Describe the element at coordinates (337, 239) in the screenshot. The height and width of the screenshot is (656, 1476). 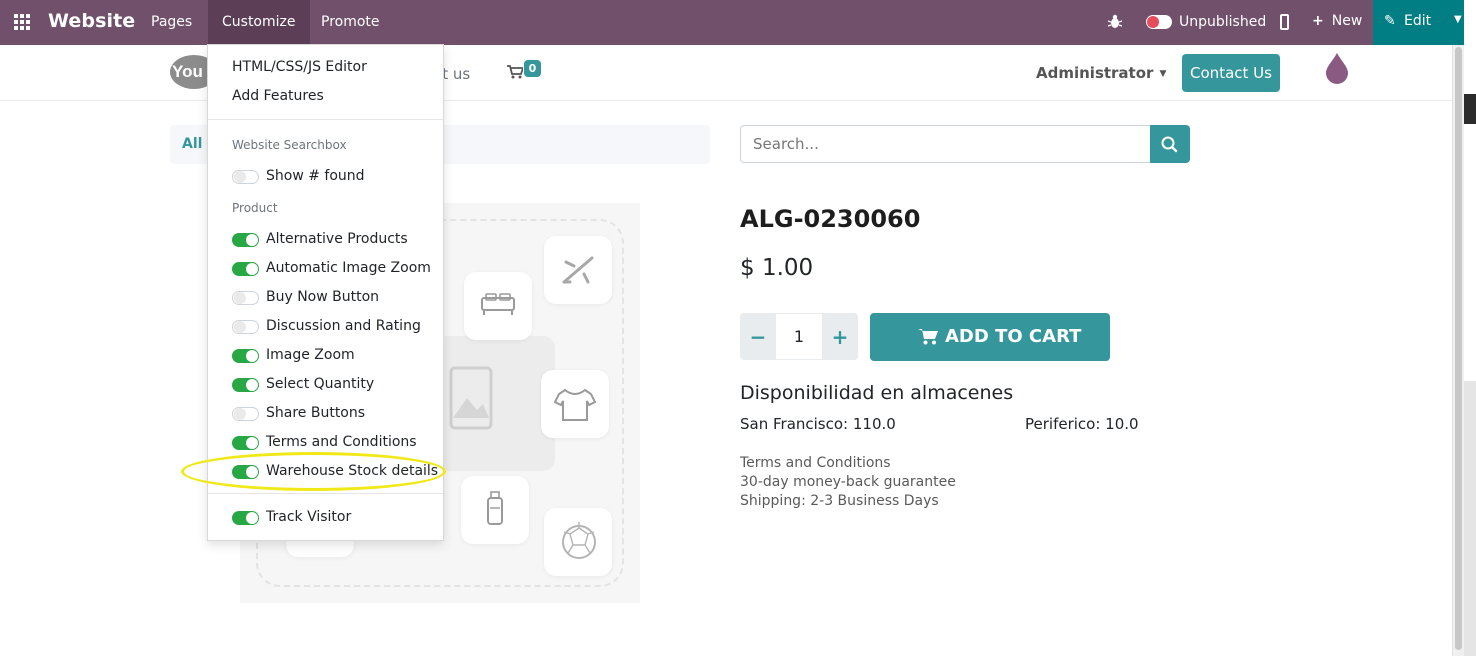
I see `option-alternative-products: Alternative Products` at that location.